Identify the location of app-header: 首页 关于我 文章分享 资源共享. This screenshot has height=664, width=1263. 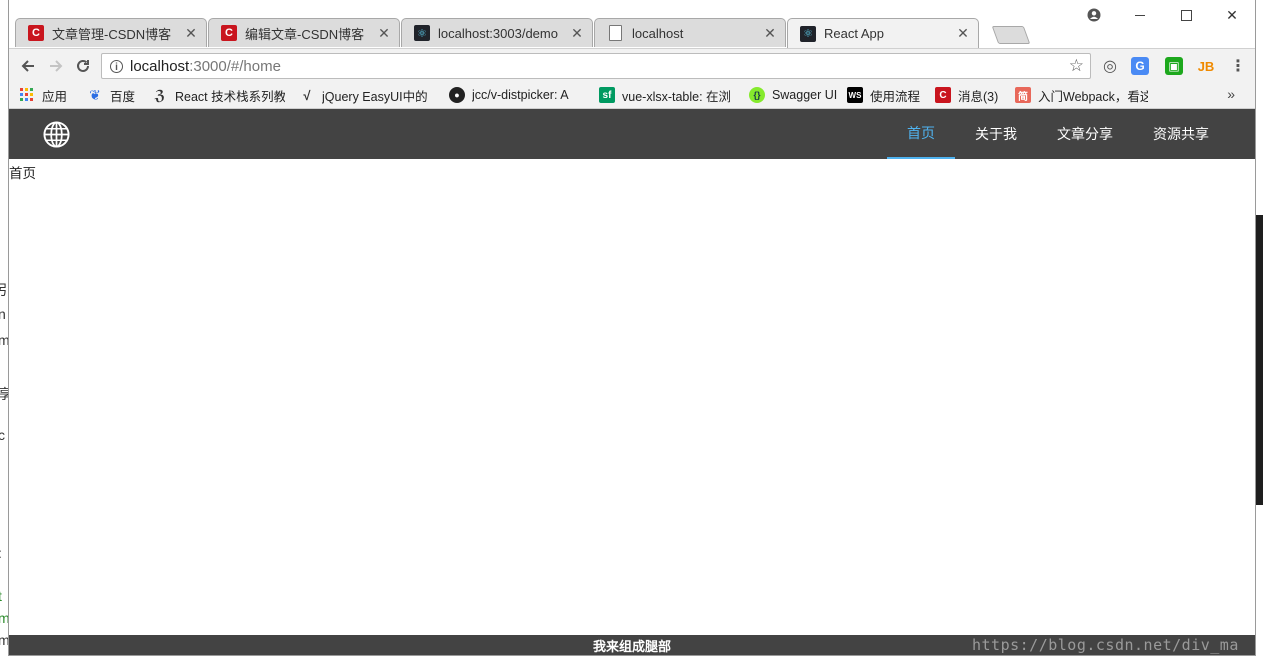
(632, 134).